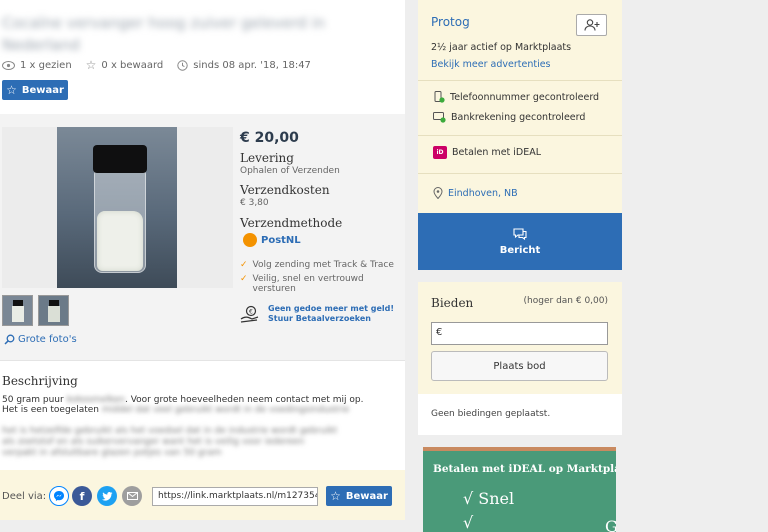 The width and height of the screenshot is (768, 532). I want to click on email-share-button, so click(132, 496).